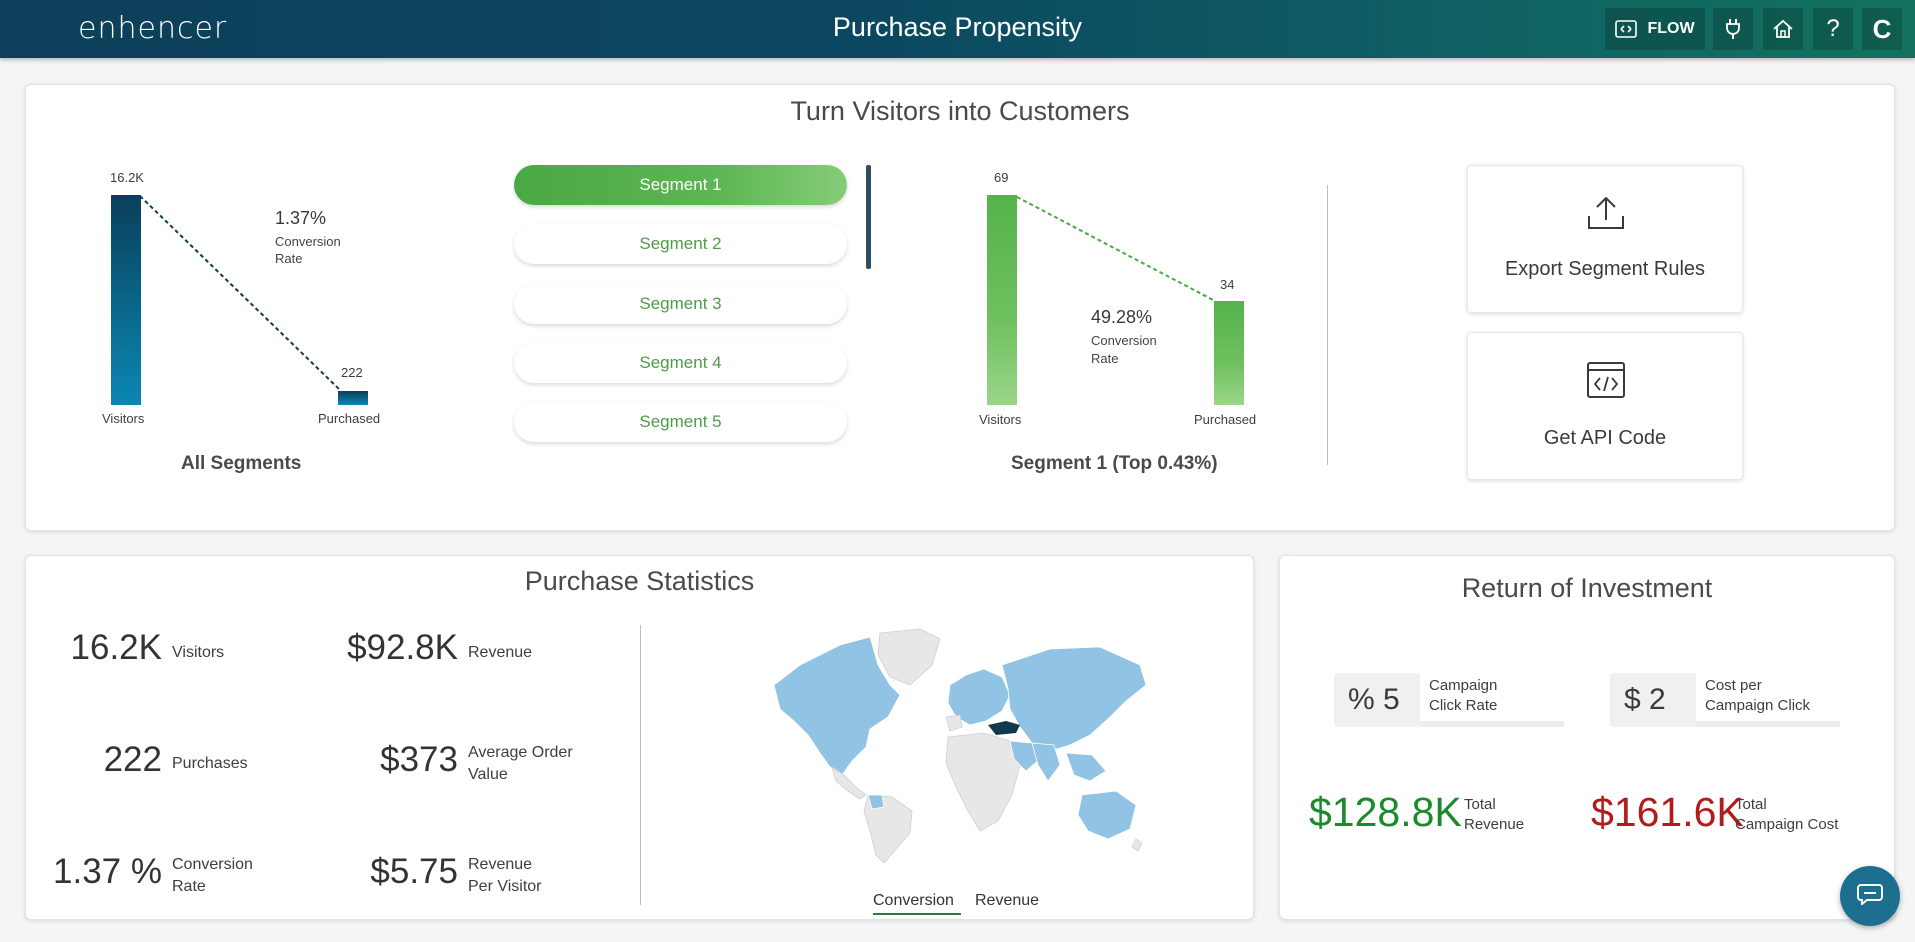 The height and width of the screenshot is (942, 1915). Describe the element at coordinates (210, 763) in the screenshot. I see `stat-purchases-label: Purchases` at that location.